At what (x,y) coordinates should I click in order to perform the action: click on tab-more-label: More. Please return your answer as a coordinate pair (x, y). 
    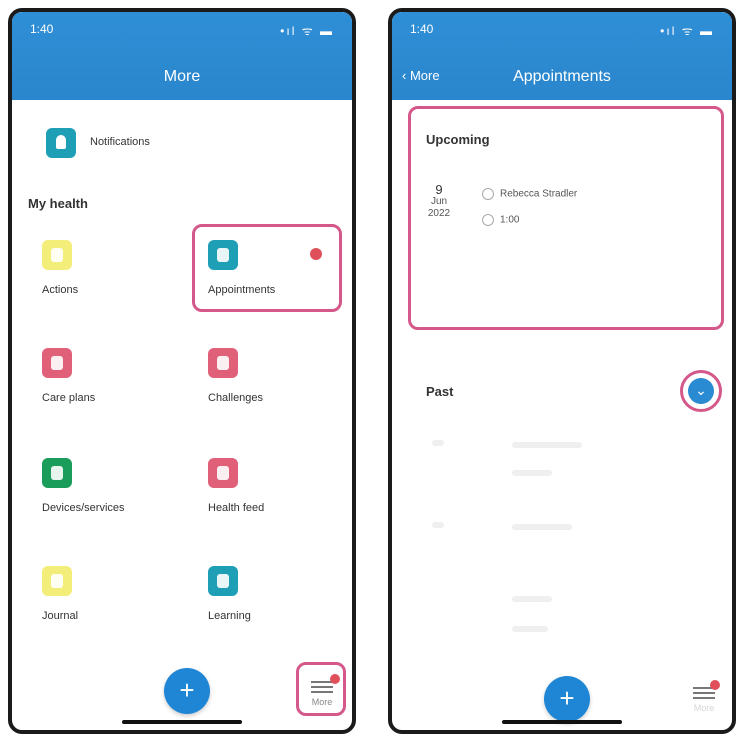
    Looking at the image, I should click on (704, 708).